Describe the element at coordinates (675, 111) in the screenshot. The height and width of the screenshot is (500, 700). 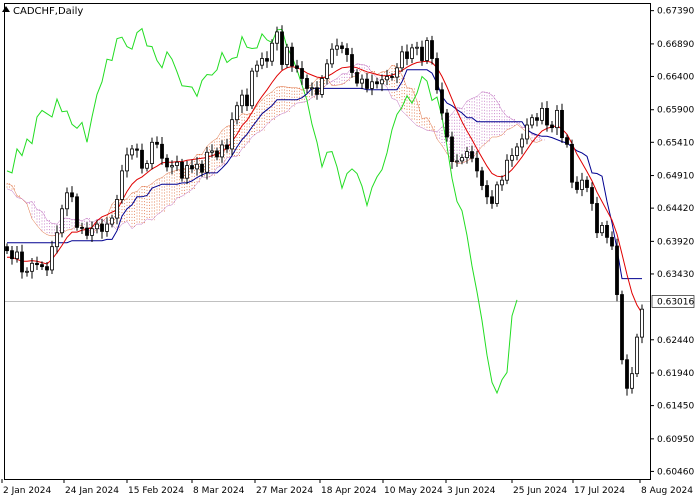
I see `y-tick-label: 0.65900` at that location.